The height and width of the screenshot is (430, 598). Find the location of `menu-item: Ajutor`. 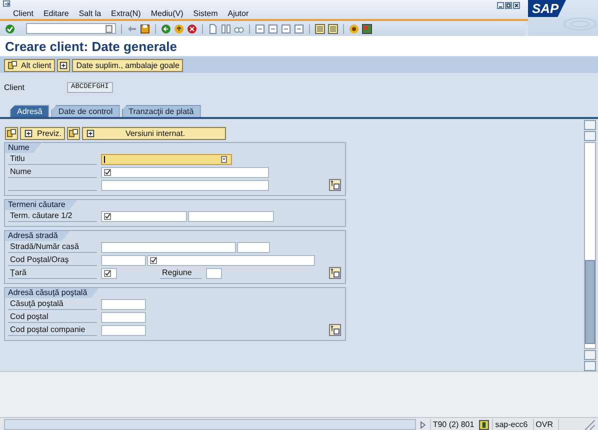

menu-item: Ajutor is located at coordinates (238, 13).